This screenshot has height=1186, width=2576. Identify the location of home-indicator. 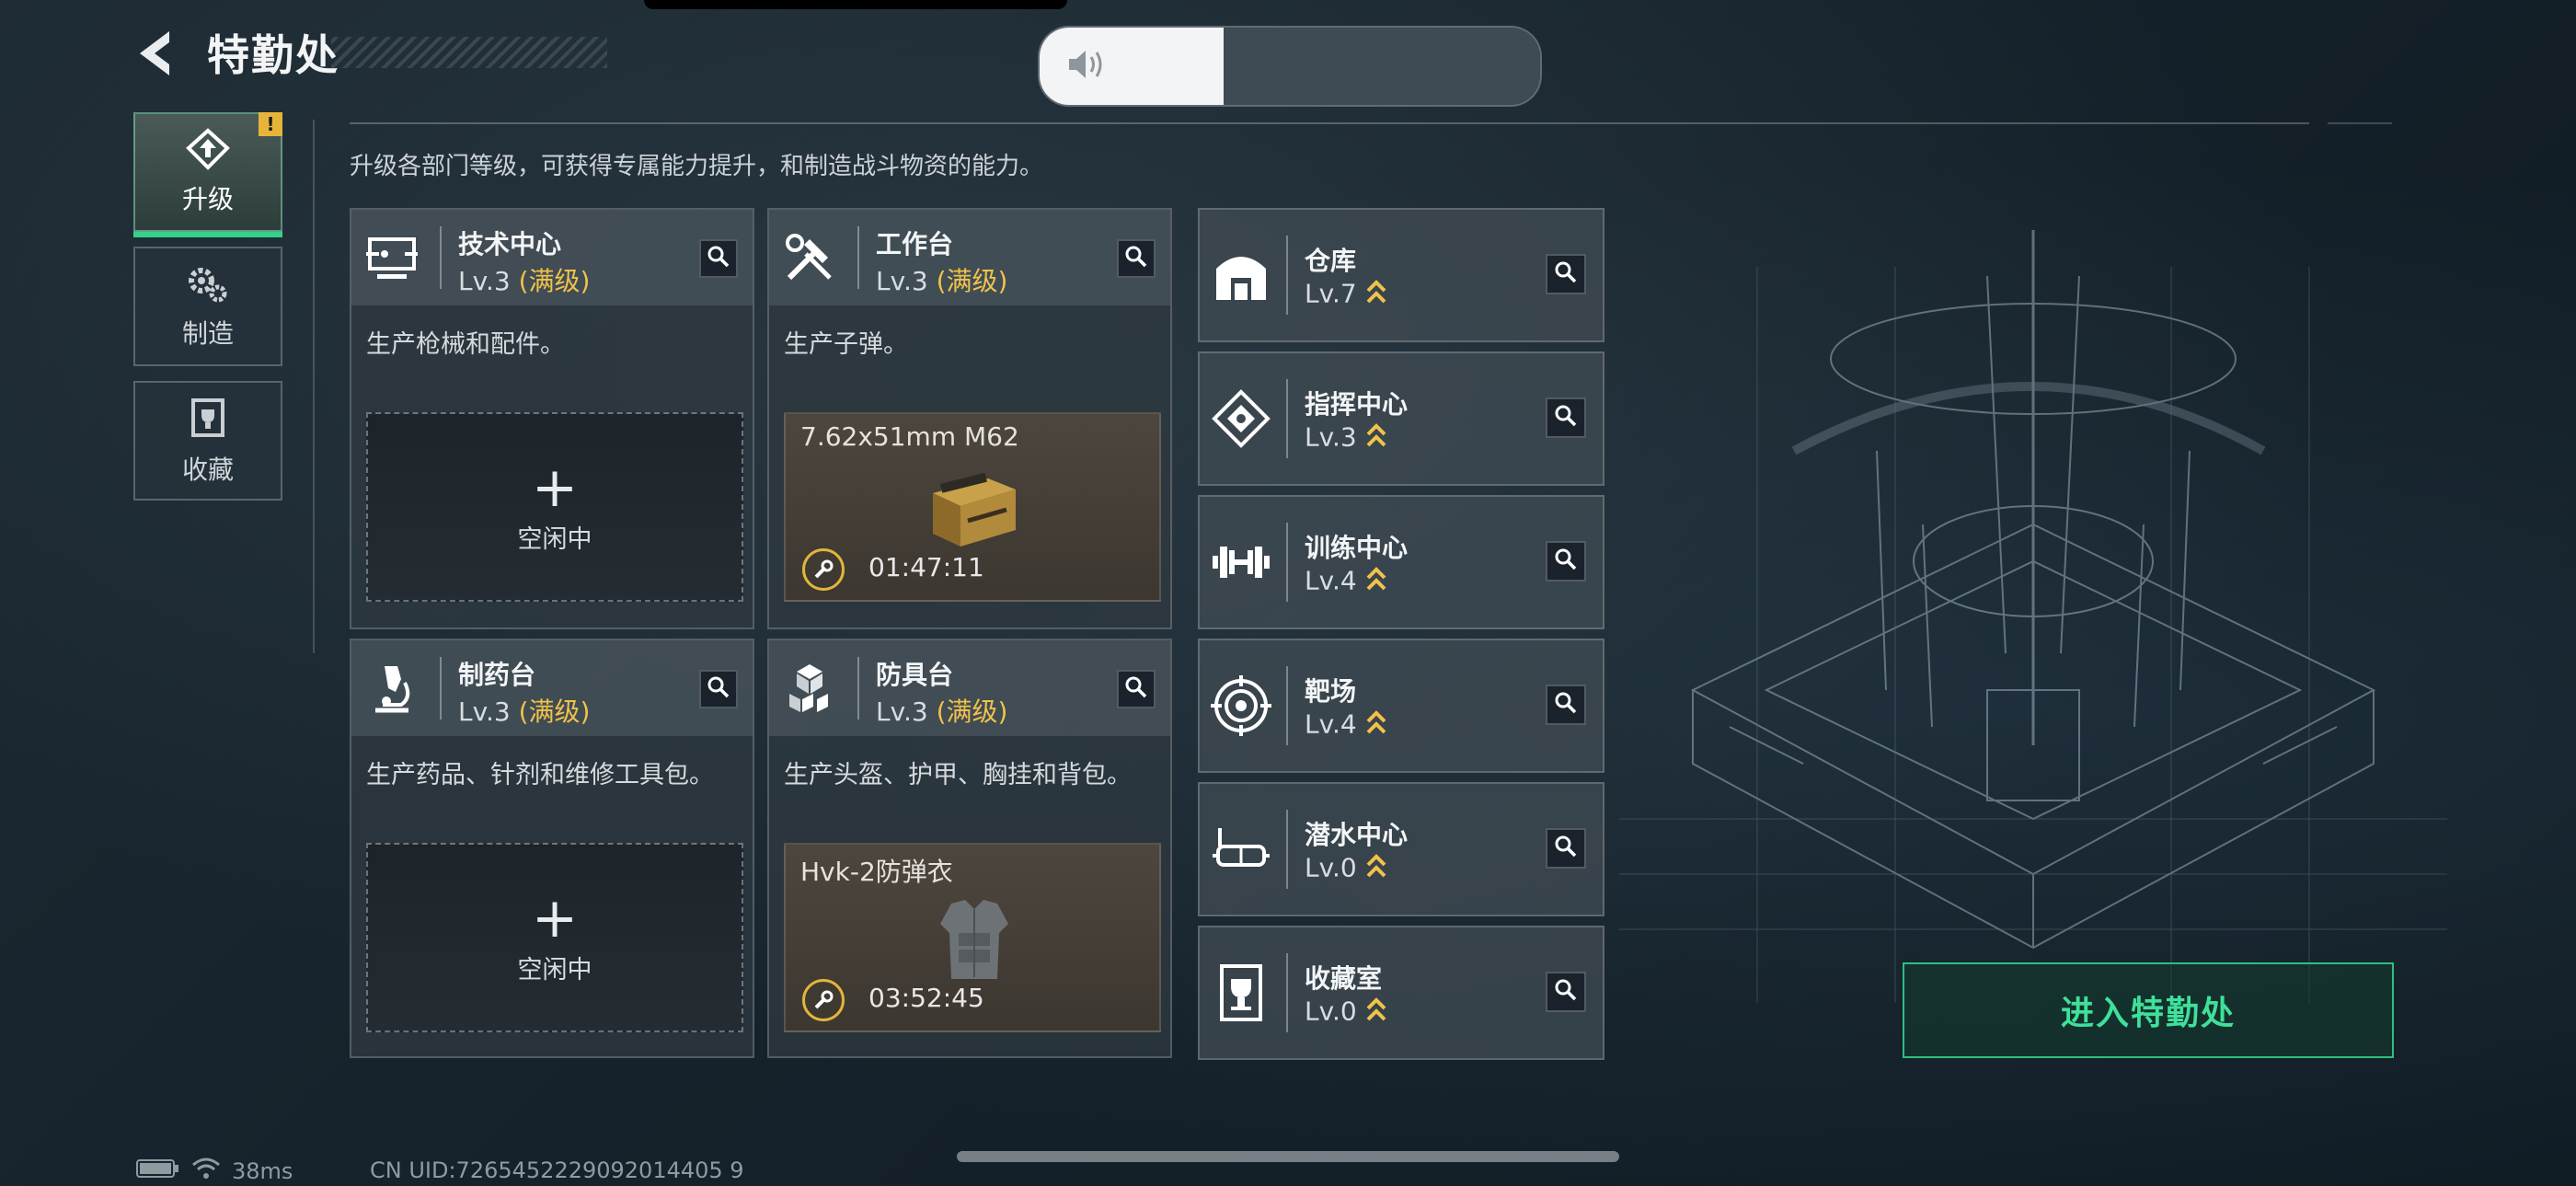
(1288, 1156).